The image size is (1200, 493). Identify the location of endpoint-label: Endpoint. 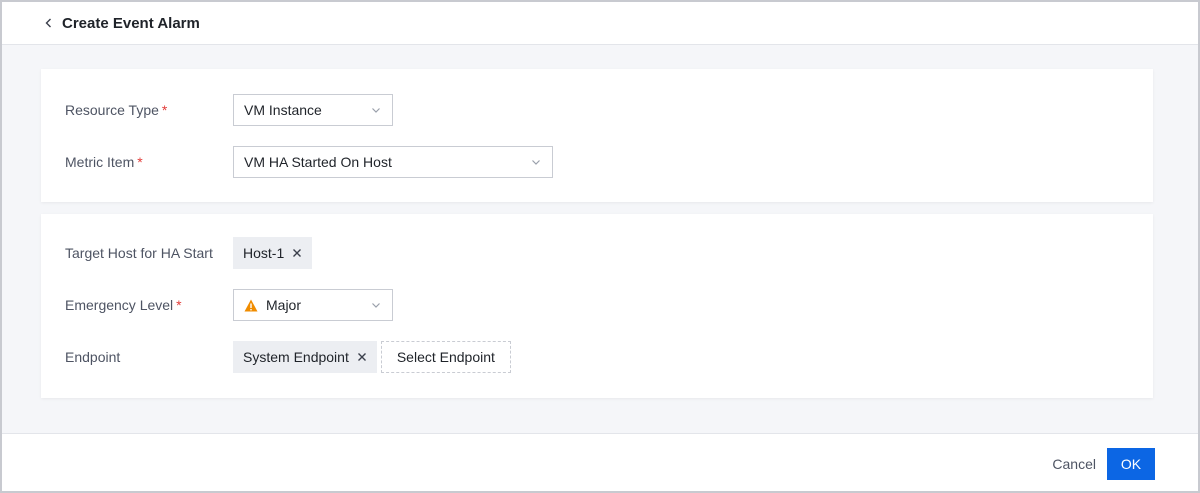
(93, 357).